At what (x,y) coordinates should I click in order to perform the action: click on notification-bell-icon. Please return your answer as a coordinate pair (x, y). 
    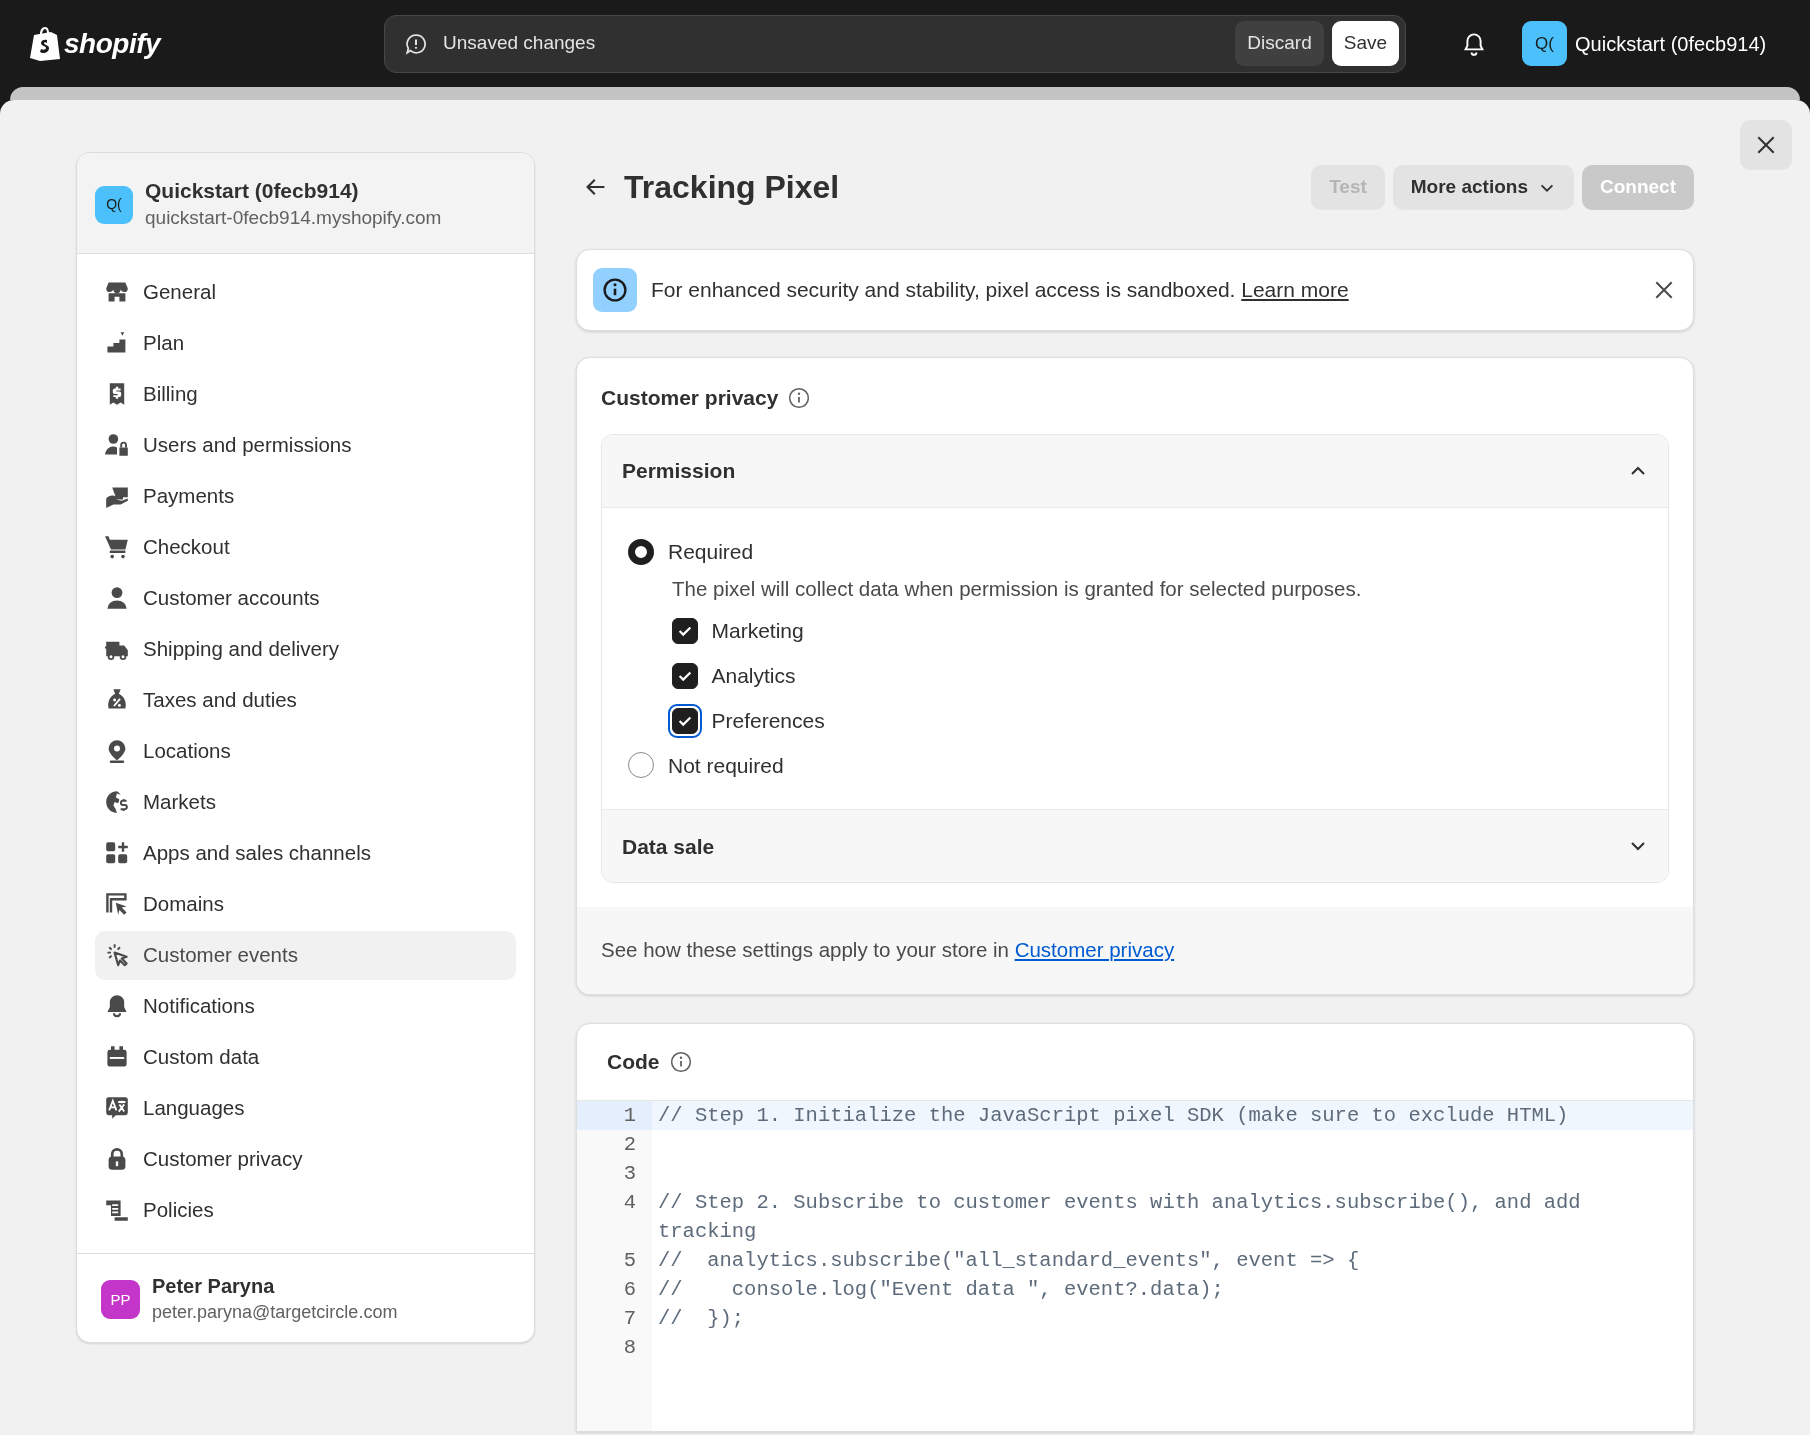
    Looking at the image, I should click on (1474, 43).